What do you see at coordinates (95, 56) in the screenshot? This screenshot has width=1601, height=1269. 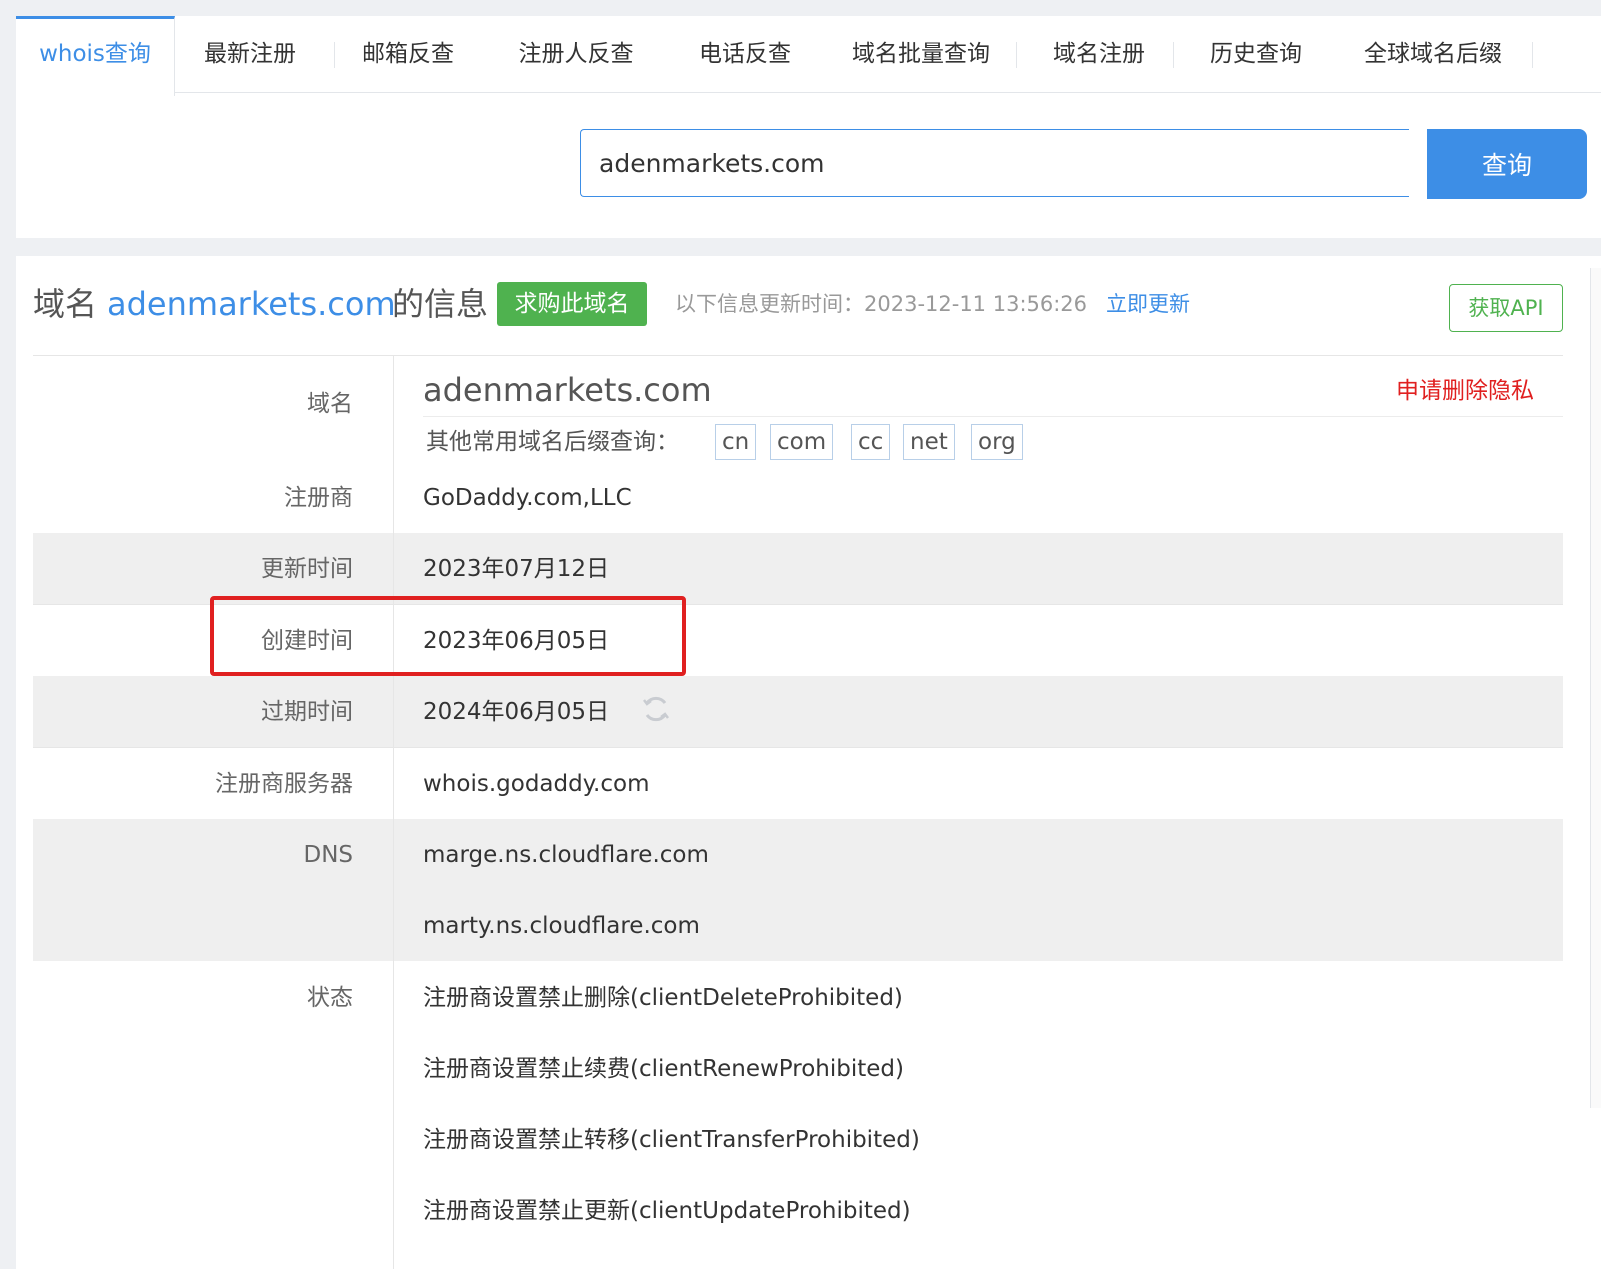 I see `tab-whois: whois查询` at bounding box center [95, 56].